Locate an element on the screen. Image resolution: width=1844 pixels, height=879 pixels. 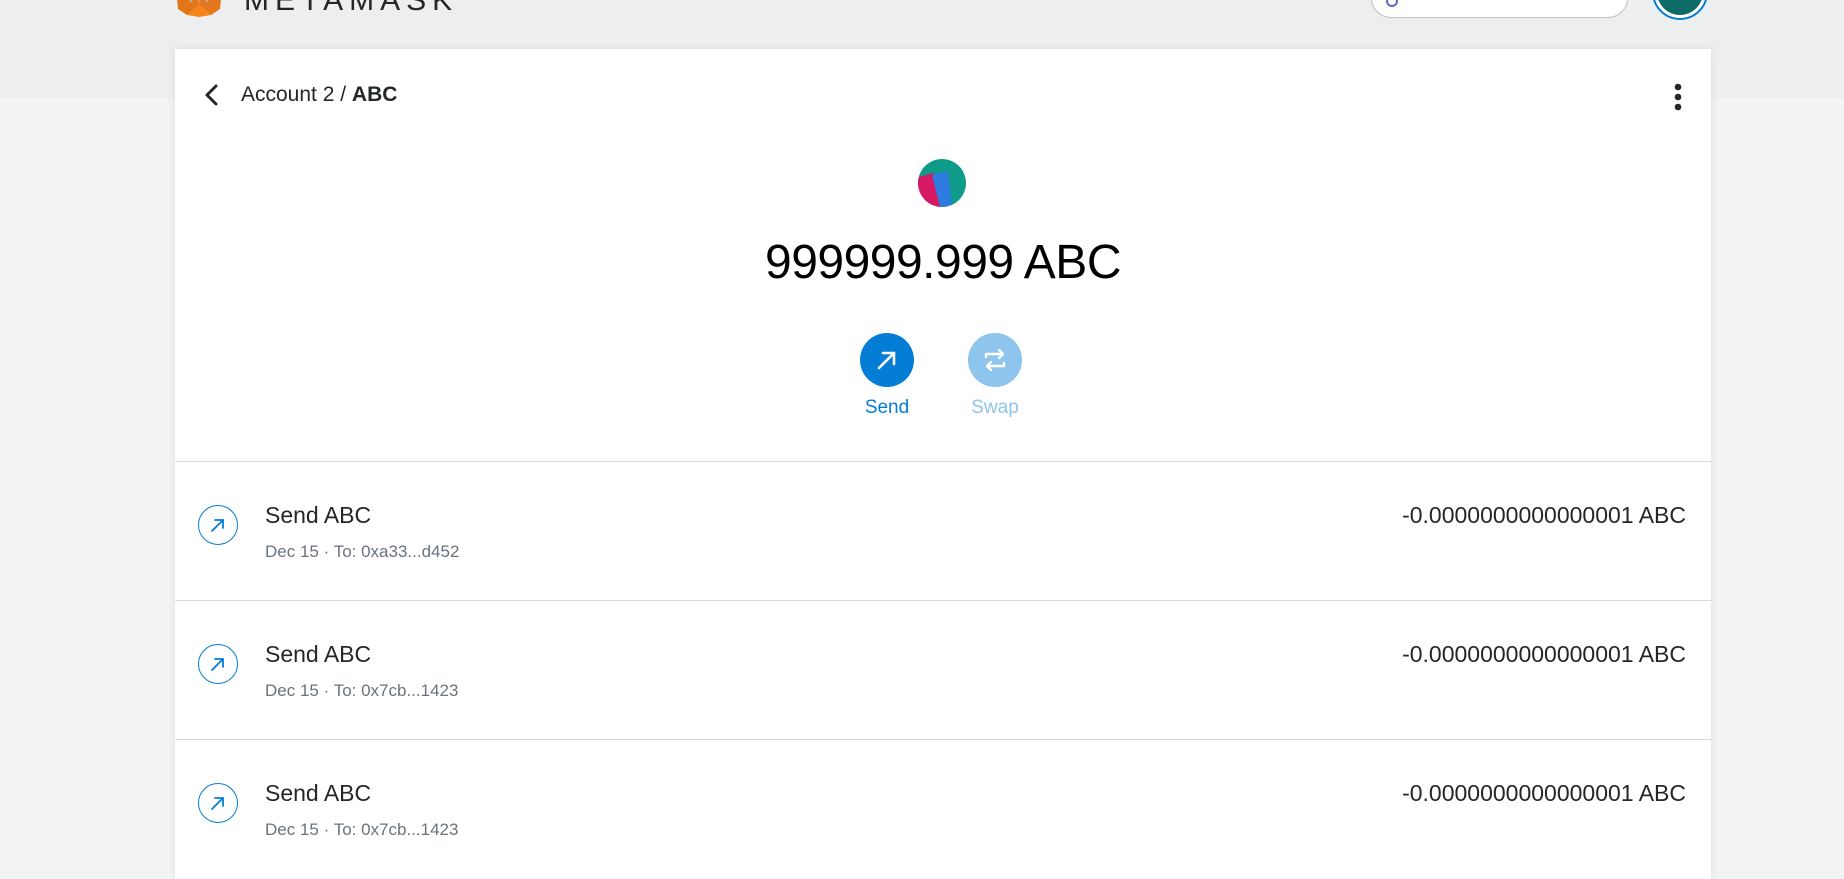
breadcrumb: Account 2 / ABC is located at coordinates (319, 95).